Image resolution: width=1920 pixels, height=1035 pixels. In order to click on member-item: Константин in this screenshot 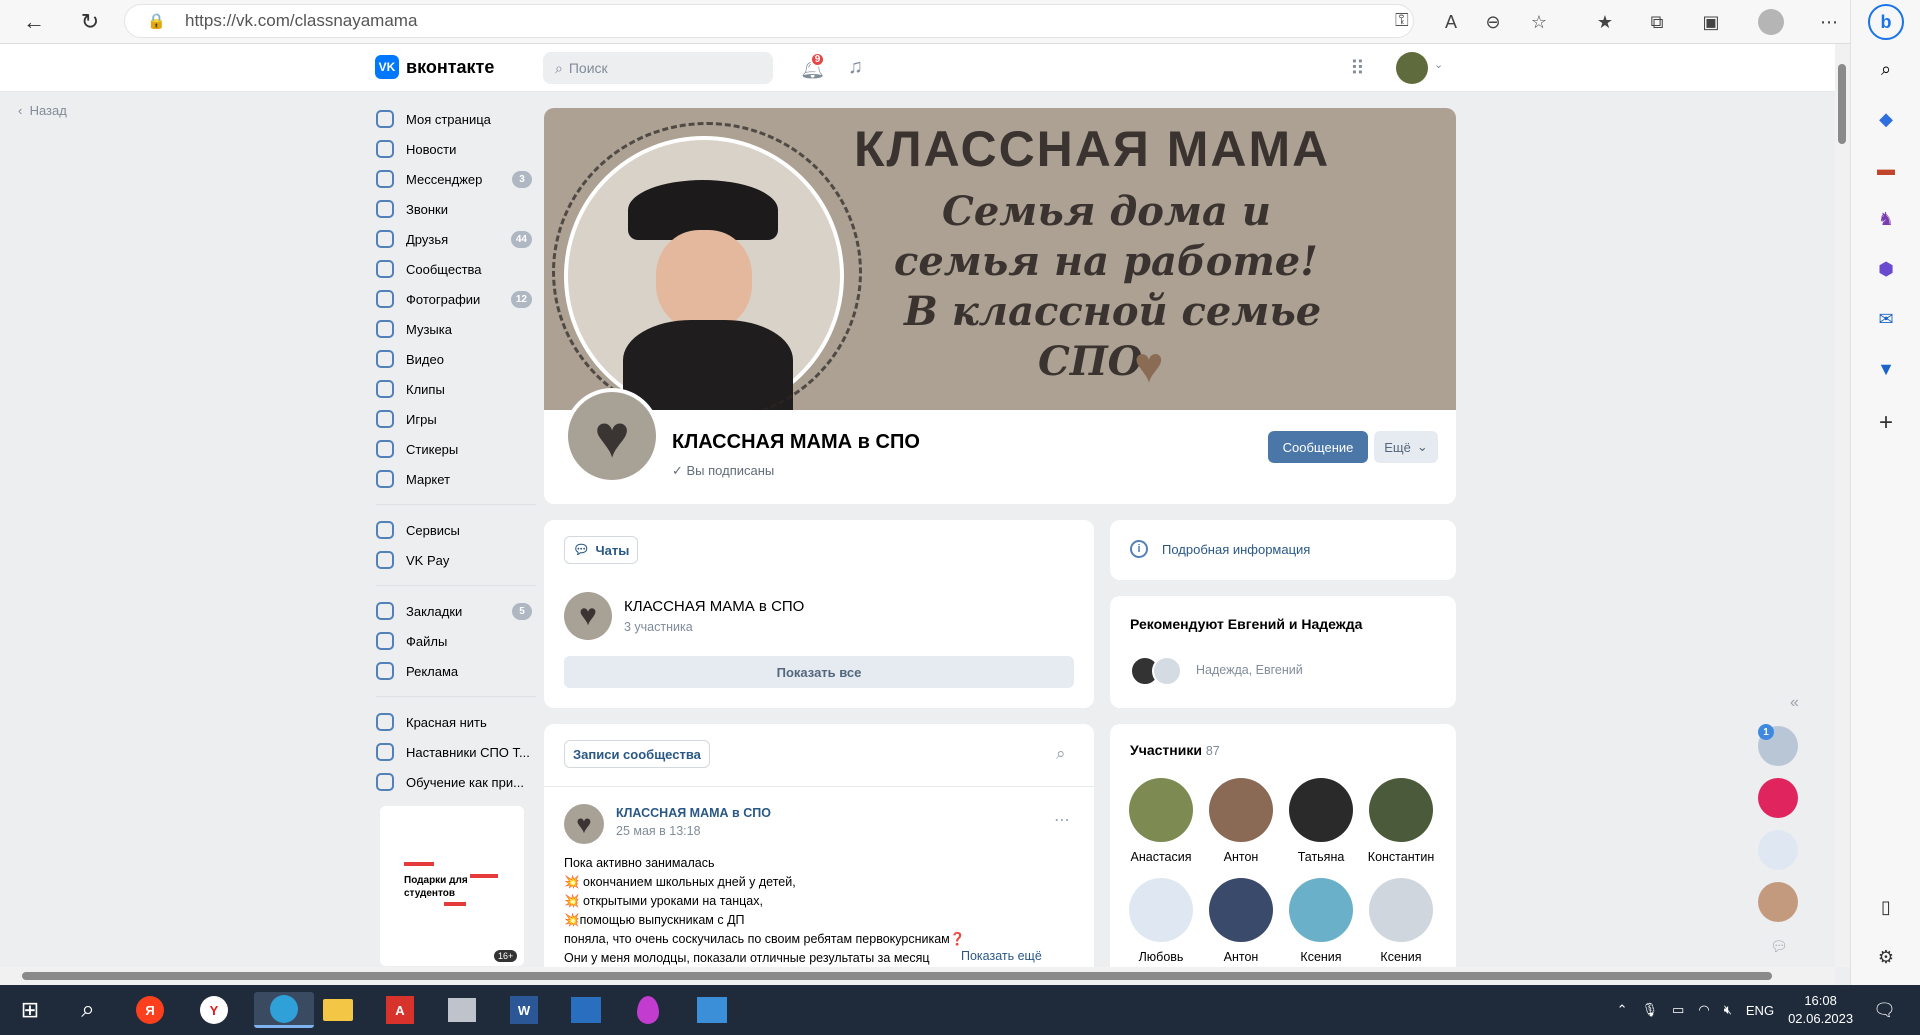, I will do `click(1401, 821)`.